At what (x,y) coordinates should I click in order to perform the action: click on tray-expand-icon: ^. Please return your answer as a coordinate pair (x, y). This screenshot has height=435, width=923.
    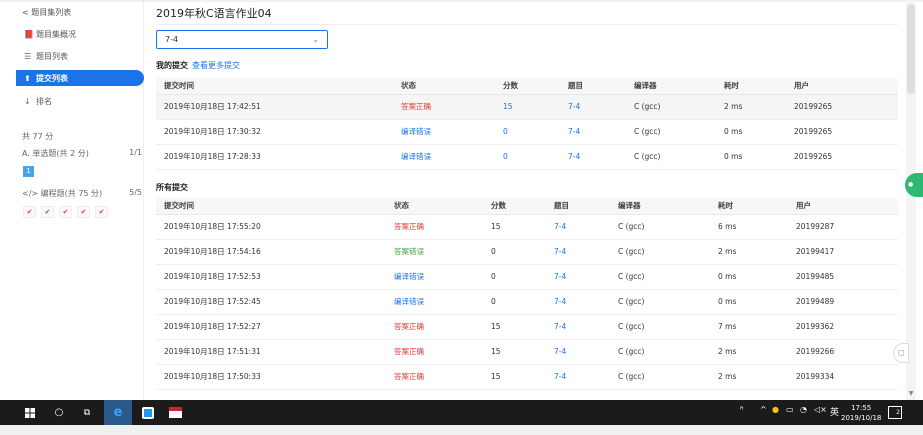
    Looking at the image, I should click on (763, 409).